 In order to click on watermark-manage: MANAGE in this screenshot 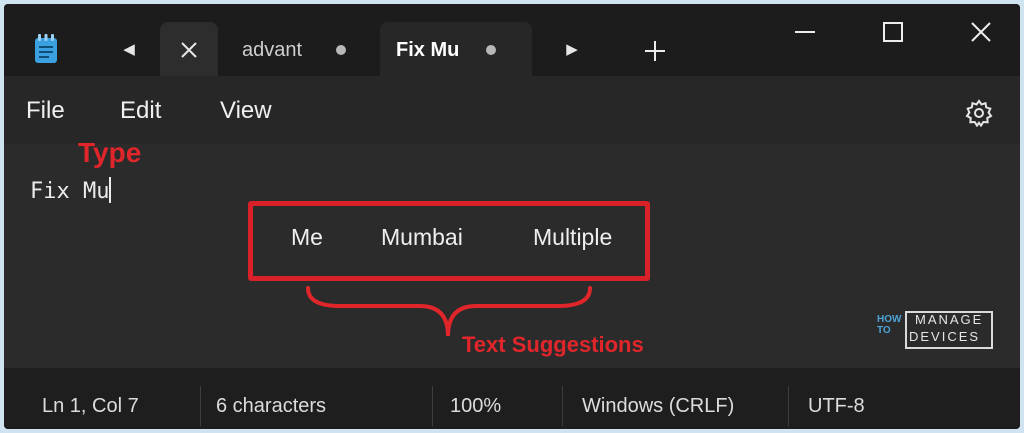, I will do `click(949, 319)`.